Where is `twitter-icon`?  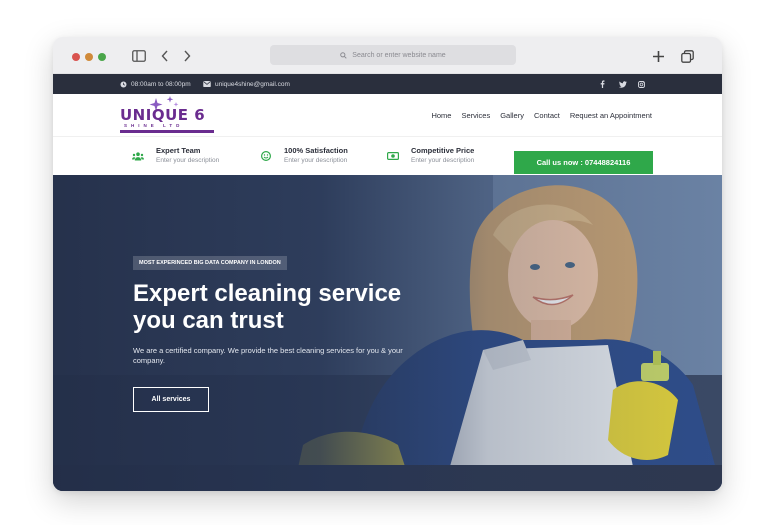
twitter-icon is located at coordinates (623, 84).